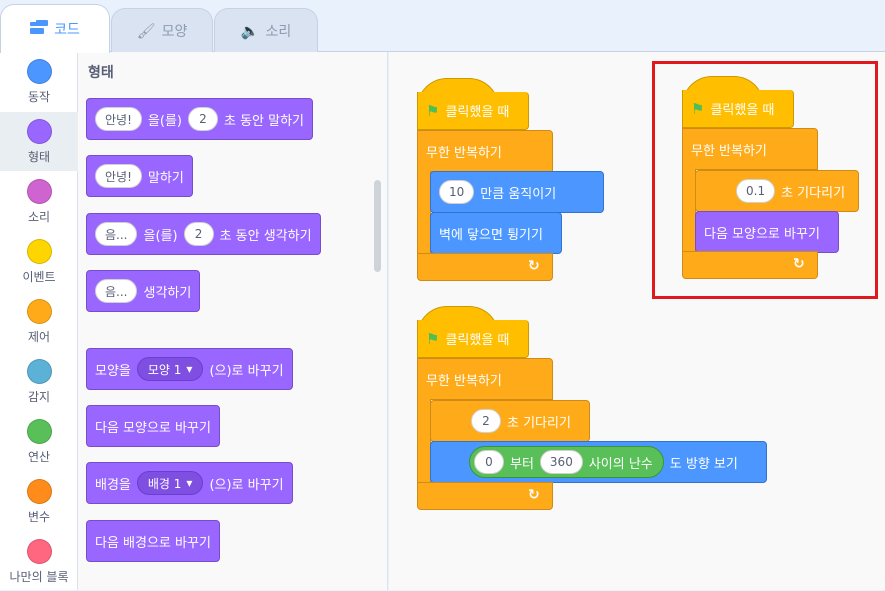 The height and width of the screenshot is (591, 885). Describe the element at coordinates (174, 31) in the screenshot. I see `tab-costumes-label: 모양` at that location.